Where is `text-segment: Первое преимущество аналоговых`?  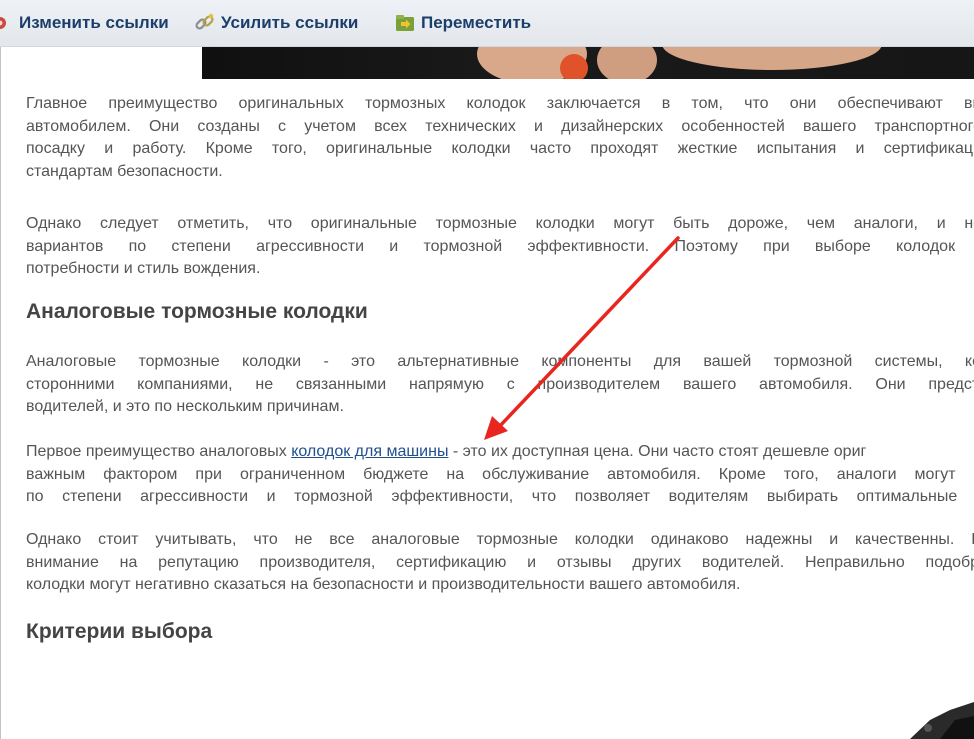 text-segment: Первое преимущество аналоговых is located at coordinates (159, 451).